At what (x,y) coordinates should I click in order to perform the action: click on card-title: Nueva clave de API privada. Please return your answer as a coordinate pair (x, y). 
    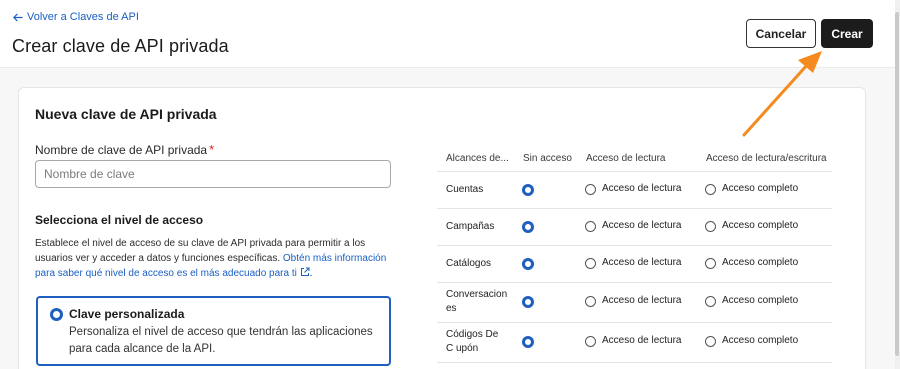
    Looking at the image, I should click on (126, 114).